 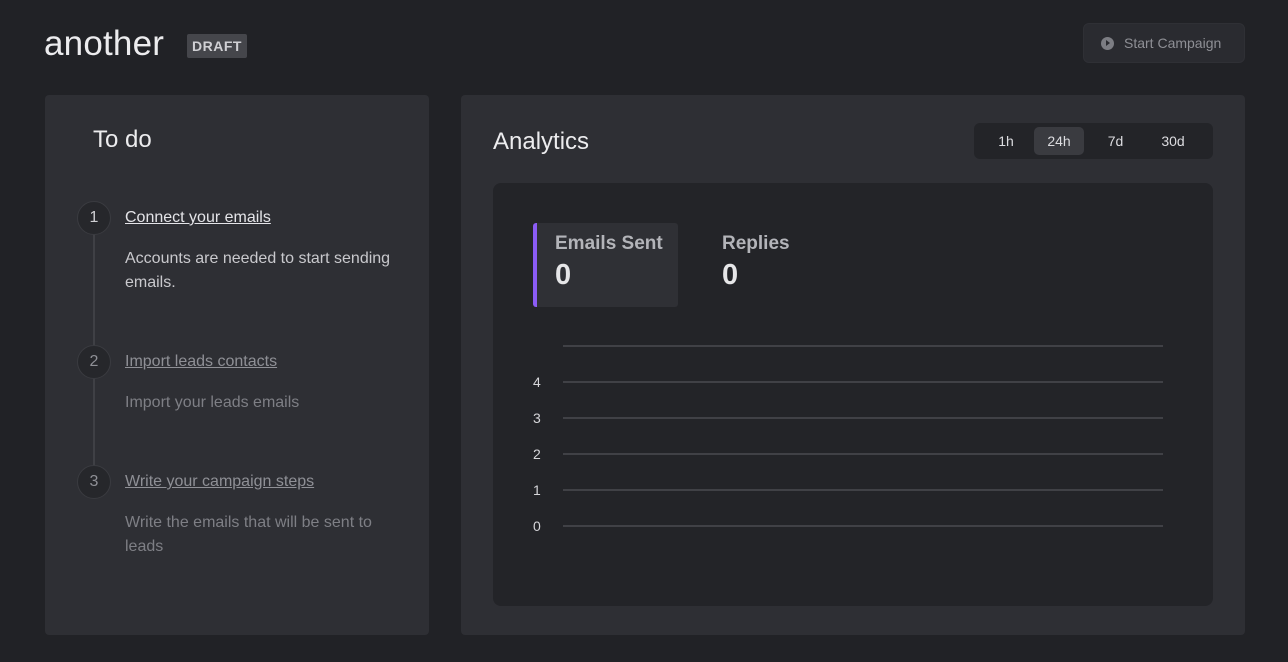 I want to click on time-range-selector: 1h 24h 7d 30d, so click(x=1093, y=141).